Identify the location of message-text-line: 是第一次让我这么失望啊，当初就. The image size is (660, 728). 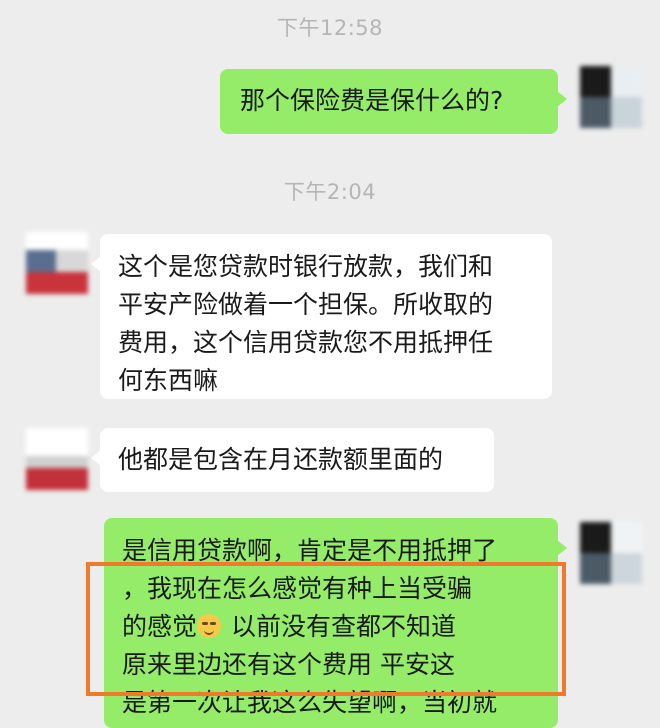
(310, 702).